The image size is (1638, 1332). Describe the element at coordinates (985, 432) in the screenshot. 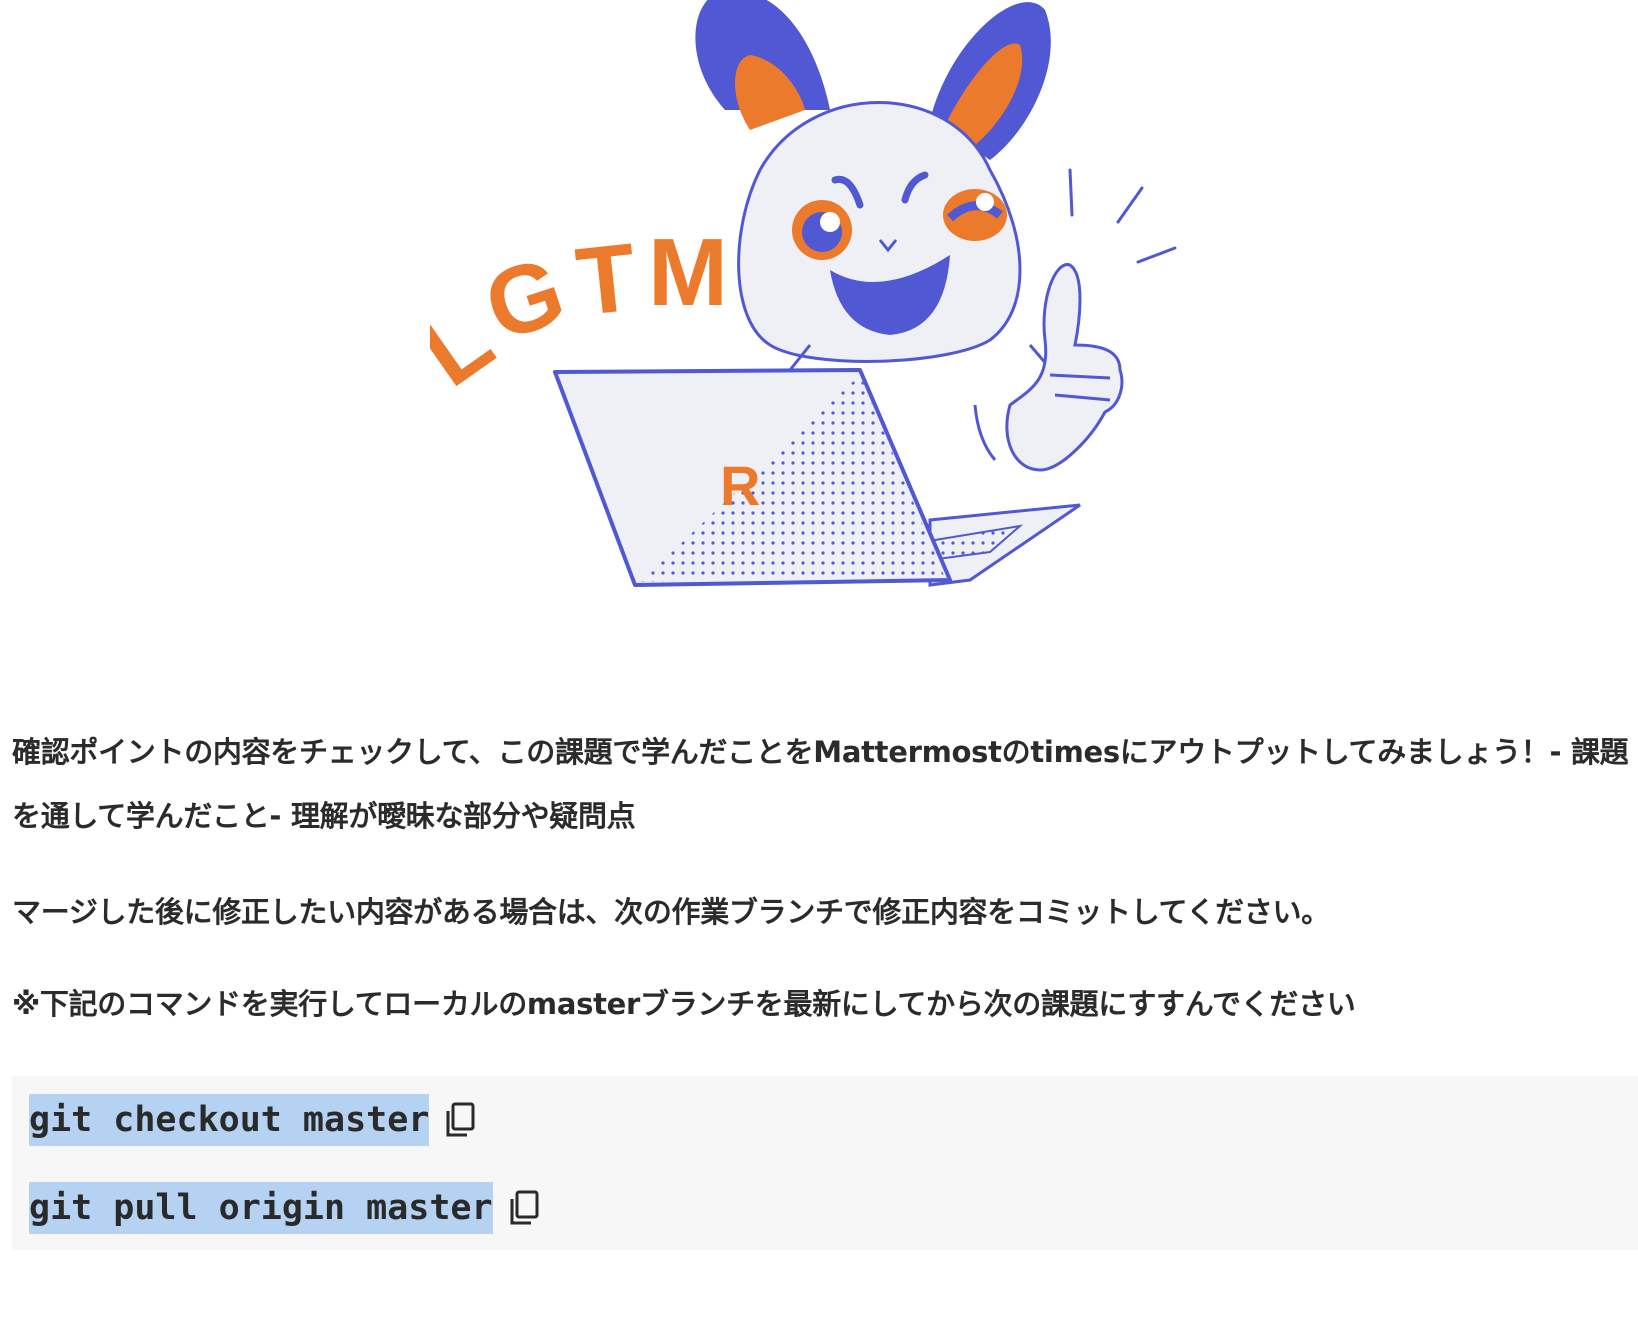

I see `arm-line` at that location.